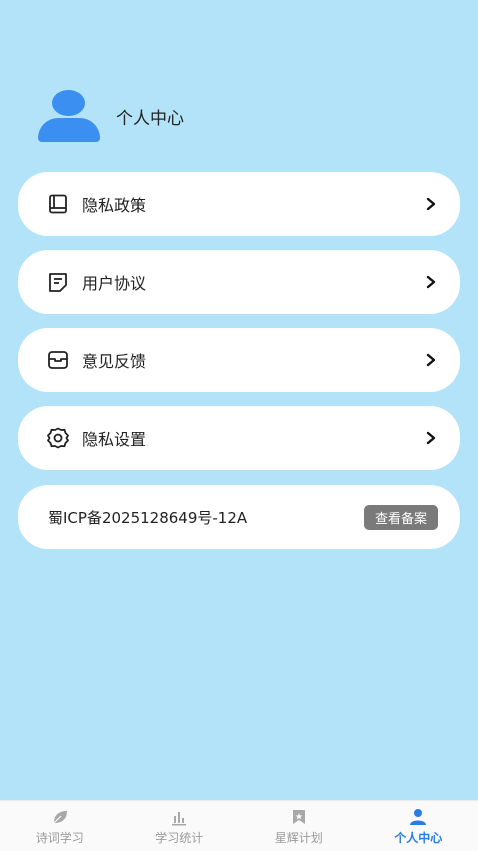 Image resolution: width=478 pixels, height=851 pixels. What do you see at coordinates (401, 517) in the screenshot?
I see `view-record-button: 查看备案` at bounding box center [401, 517].